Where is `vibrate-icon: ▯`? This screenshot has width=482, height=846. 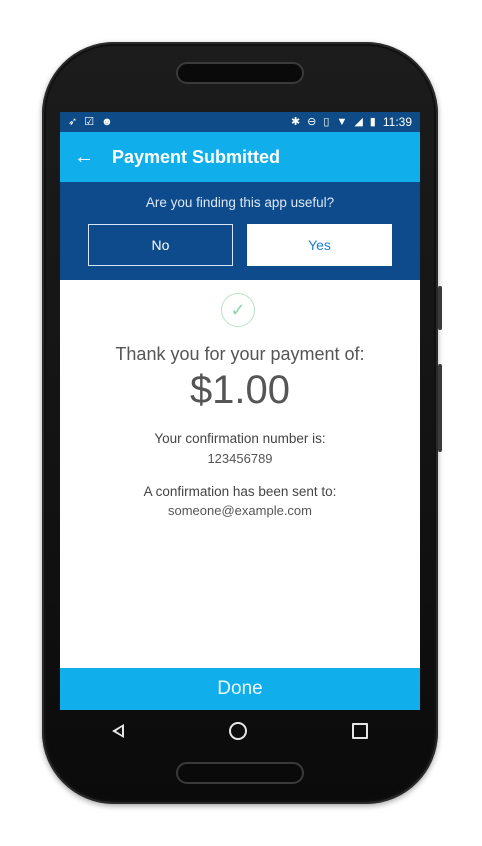 vibrate-icon: ▯ is located at coordinates (326, 121).